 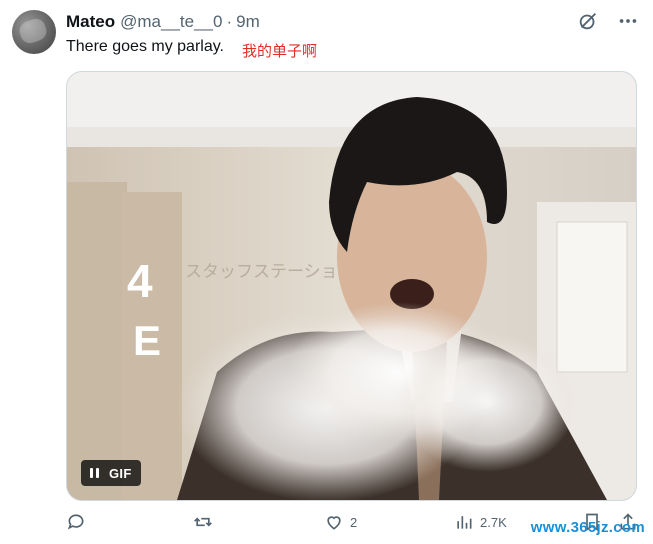 I want to click on display-name: Mateo, so click(x=90, y=22).